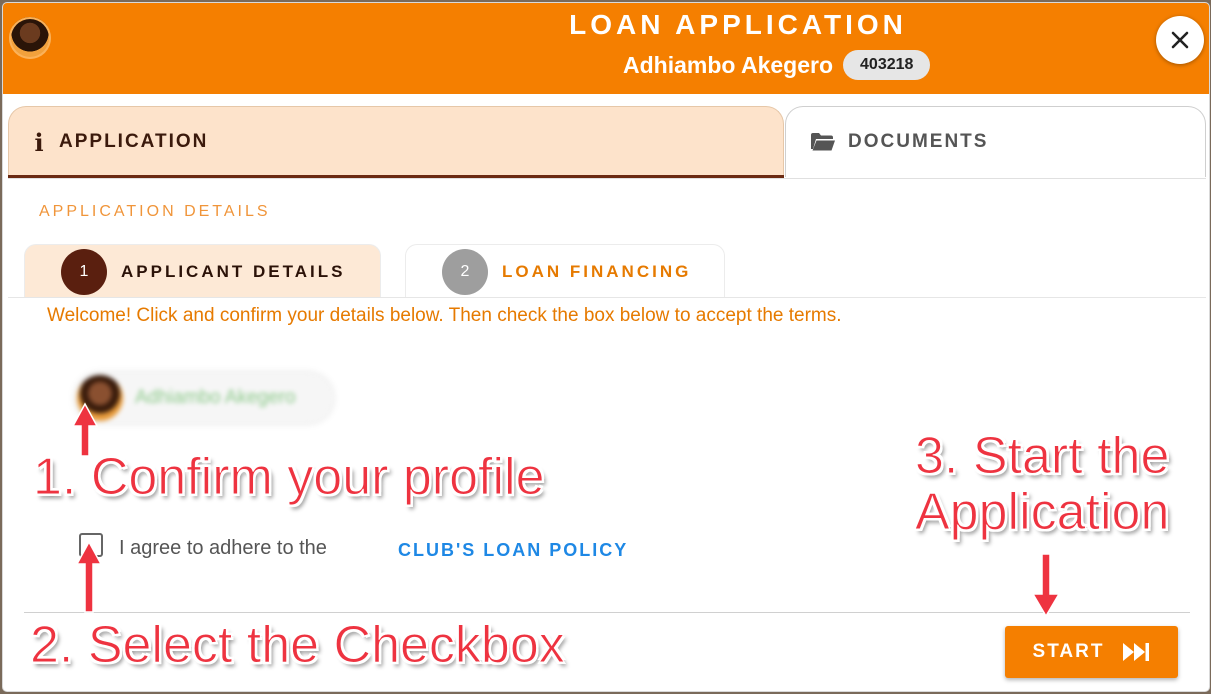 Image resolution: width=1211 pixels, height=694 pixels. I want to click on section-heading: APPLICATION DETAILS, so click(155, 211).